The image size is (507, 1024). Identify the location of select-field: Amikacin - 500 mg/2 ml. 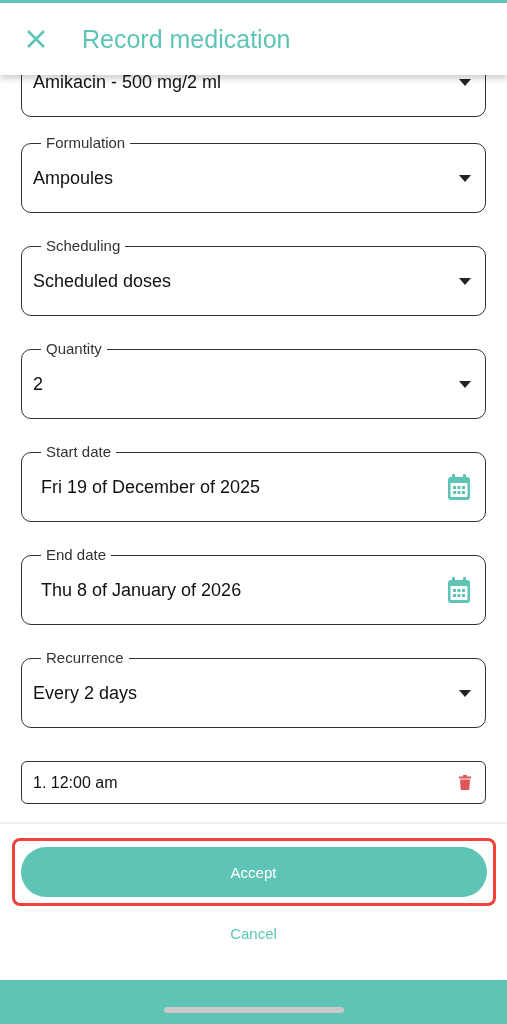
(253, 96).